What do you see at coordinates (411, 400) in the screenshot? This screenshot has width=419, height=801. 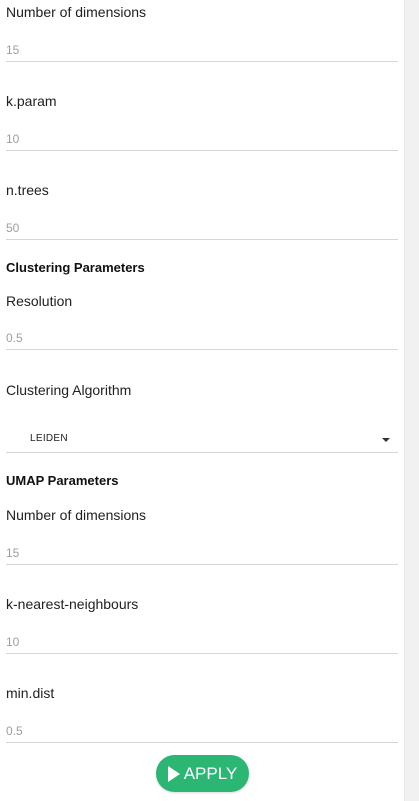 I see `scrollbar` at bounding box center [411, 400].